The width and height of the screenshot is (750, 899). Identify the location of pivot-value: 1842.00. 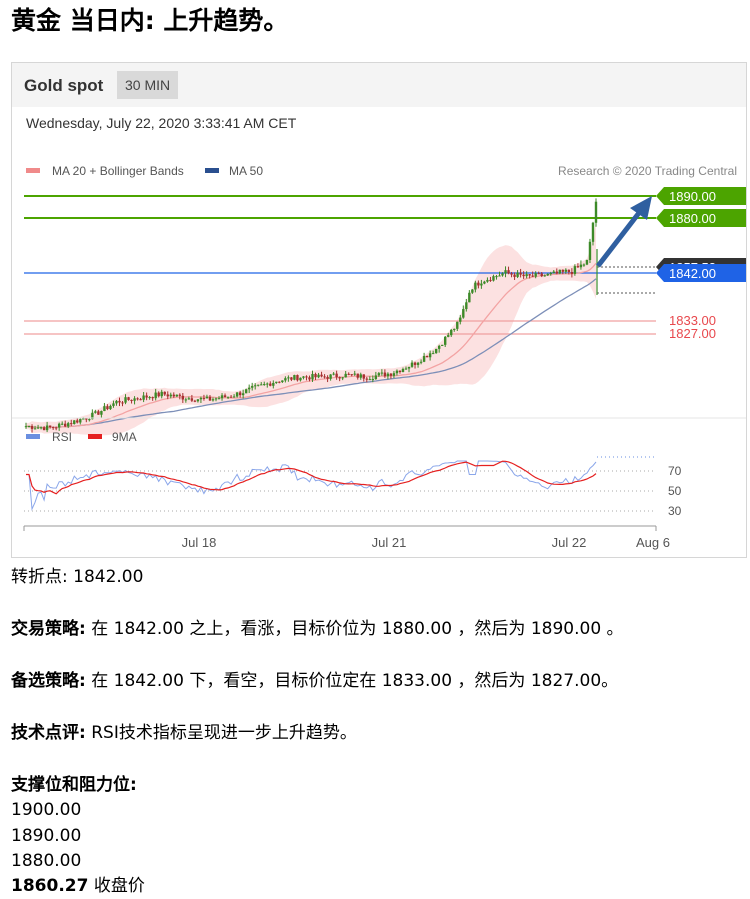
(108, 577).